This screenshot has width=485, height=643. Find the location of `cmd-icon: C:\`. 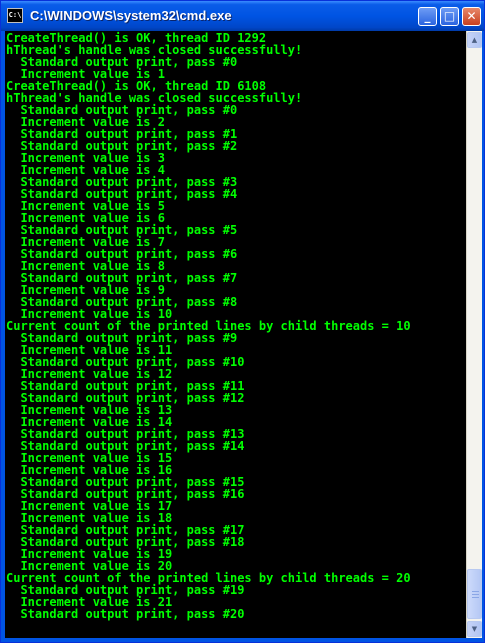

cmd-icon: C:\ is located at coordinates (15, 15).